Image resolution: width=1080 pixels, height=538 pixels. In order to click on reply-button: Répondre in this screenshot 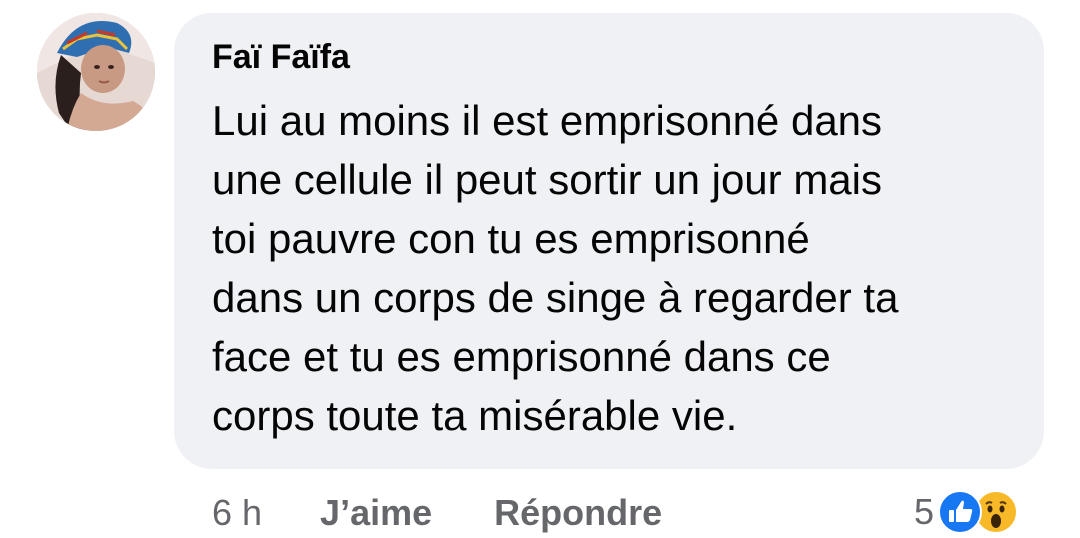, I will do `click(578, 513)`.